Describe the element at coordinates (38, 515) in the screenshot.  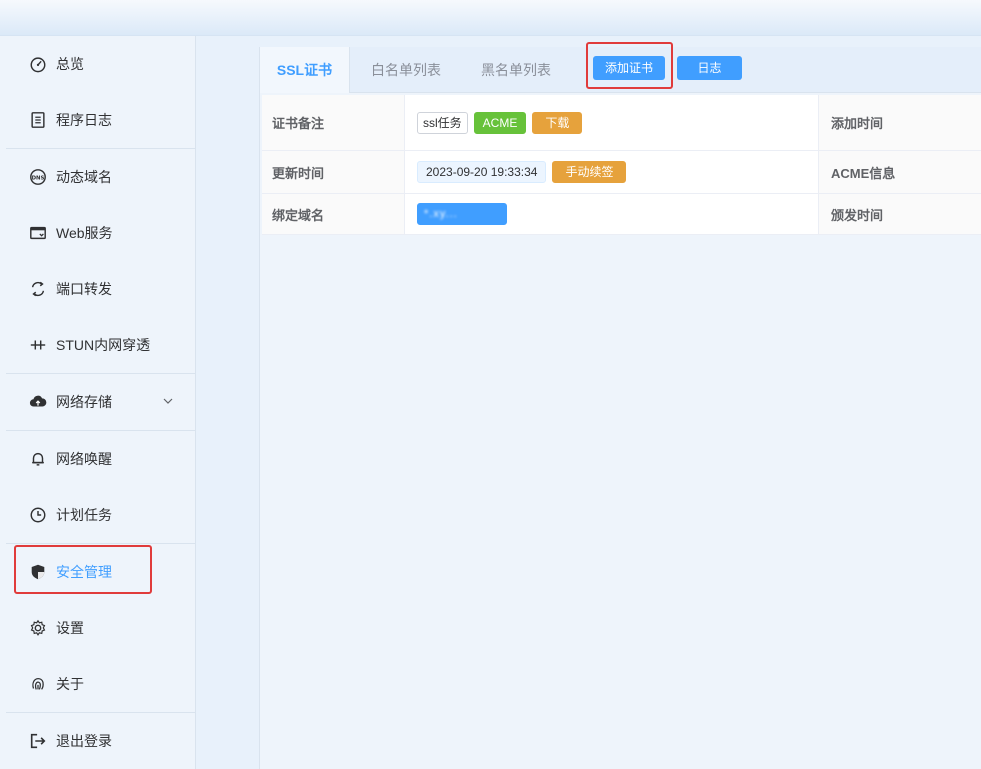
I see `clock-icon` at that location.